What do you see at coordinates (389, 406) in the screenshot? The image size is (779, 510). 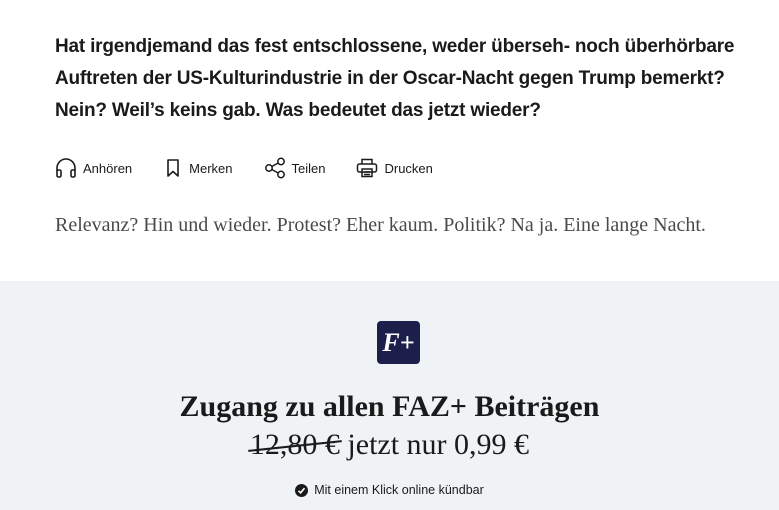 I see `paywall-headline: Zugang zu allen FAZ+ Beiträgen` at bounding box center [389, 406].